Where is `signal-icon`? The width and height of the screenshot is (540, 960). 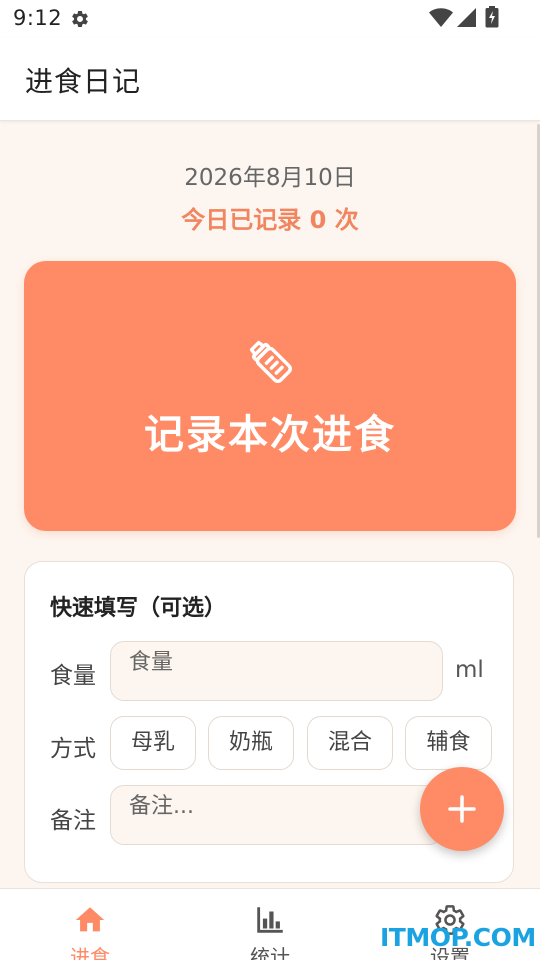 signal-icon is located at coordinates (466, 17).